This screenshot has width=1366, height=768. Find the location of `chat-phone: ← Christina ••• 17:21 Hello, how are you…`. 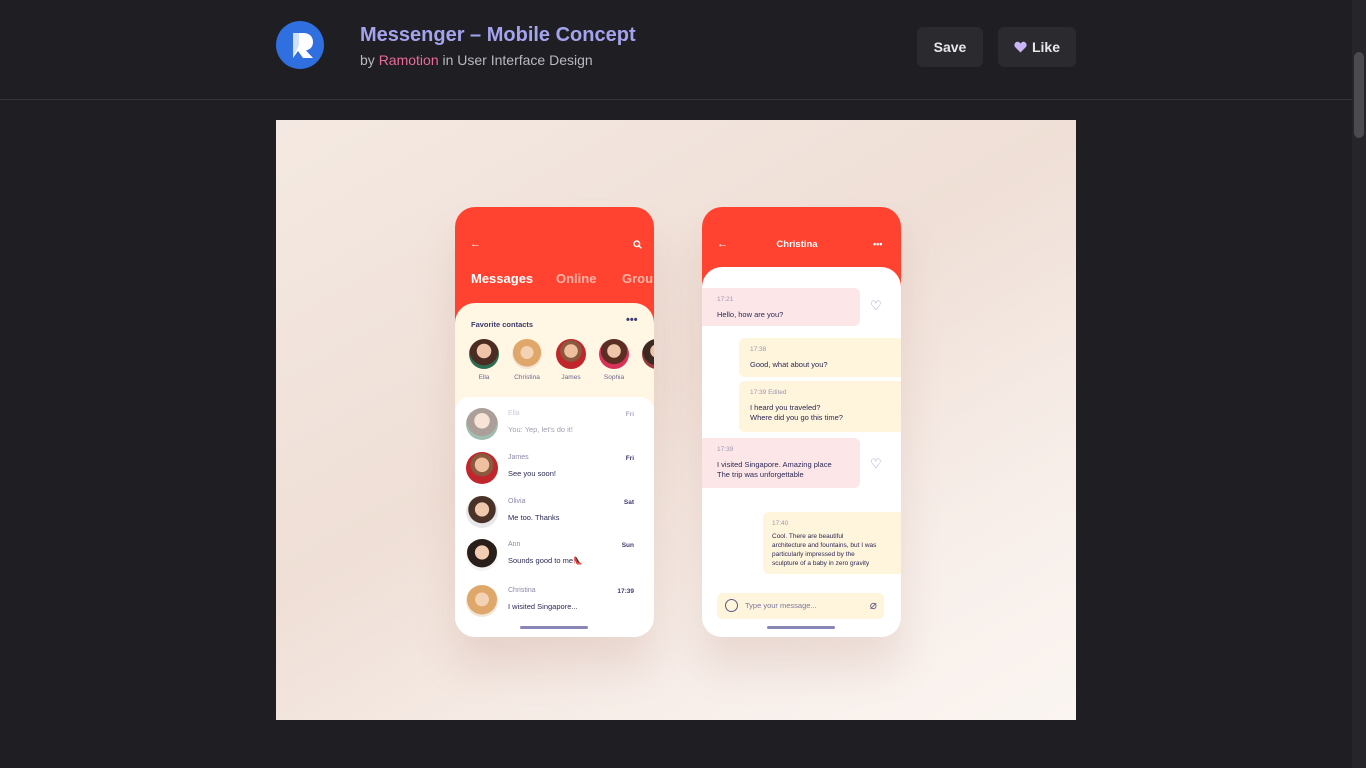

chat-phone: ← Christina ••• 17:21 Hello, how are you… is located at coordinates (801, 422).